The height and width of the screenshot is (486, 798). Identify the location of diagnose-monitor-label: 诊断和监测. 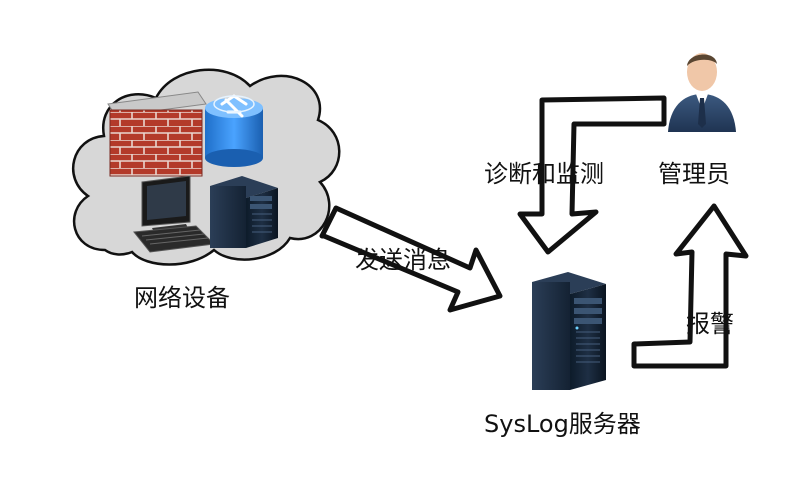
(544, 174).